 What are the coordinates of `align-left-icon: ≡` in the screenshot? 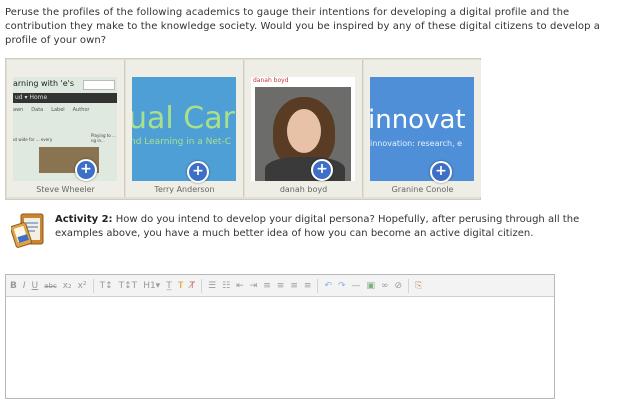 It's located at (267, 286).